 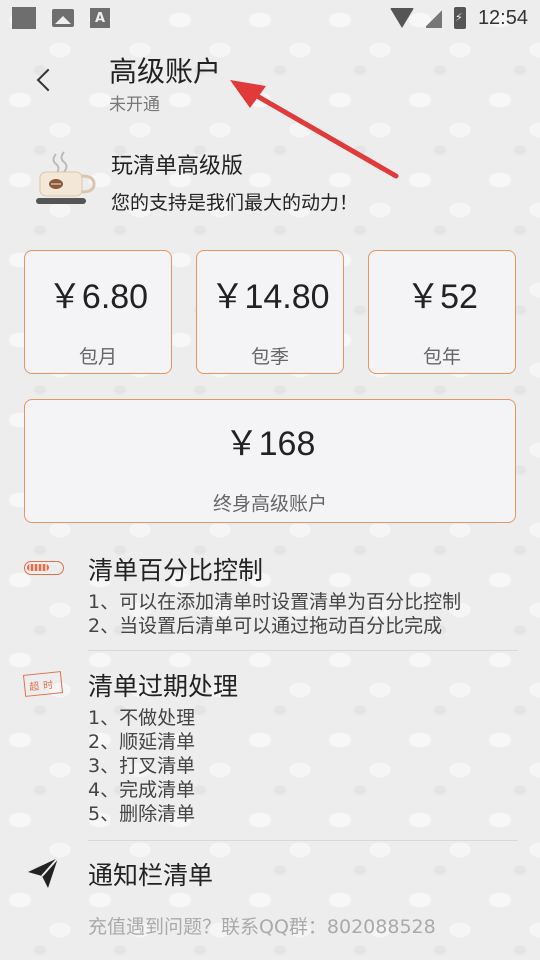 I want to click on feature-line: 2、顺延清单, so click(x=142, y=742).